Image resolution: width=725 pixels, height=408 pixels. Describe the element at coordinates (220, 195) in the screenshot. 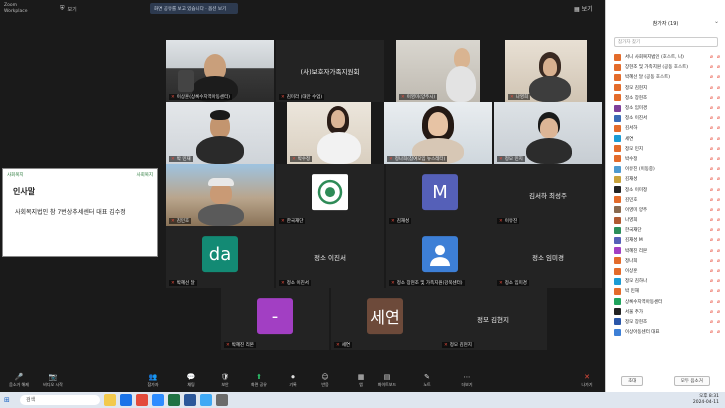

I see `video-tile: ✕ 김민호` at that location.